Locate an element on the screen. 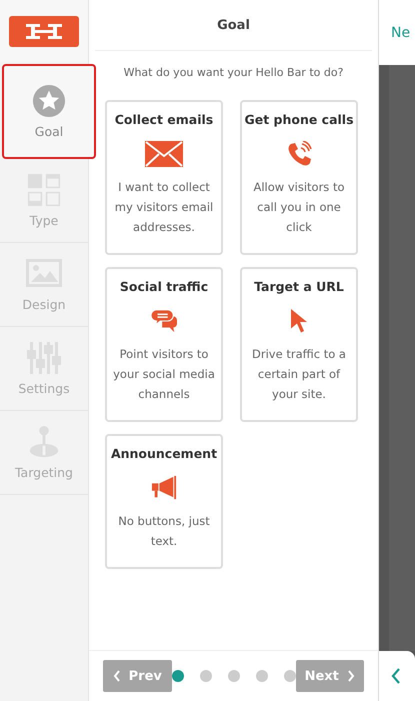  goal-card: Target a URL Drive traffic to a certain part of your site. is located at coordinates (299, 344).